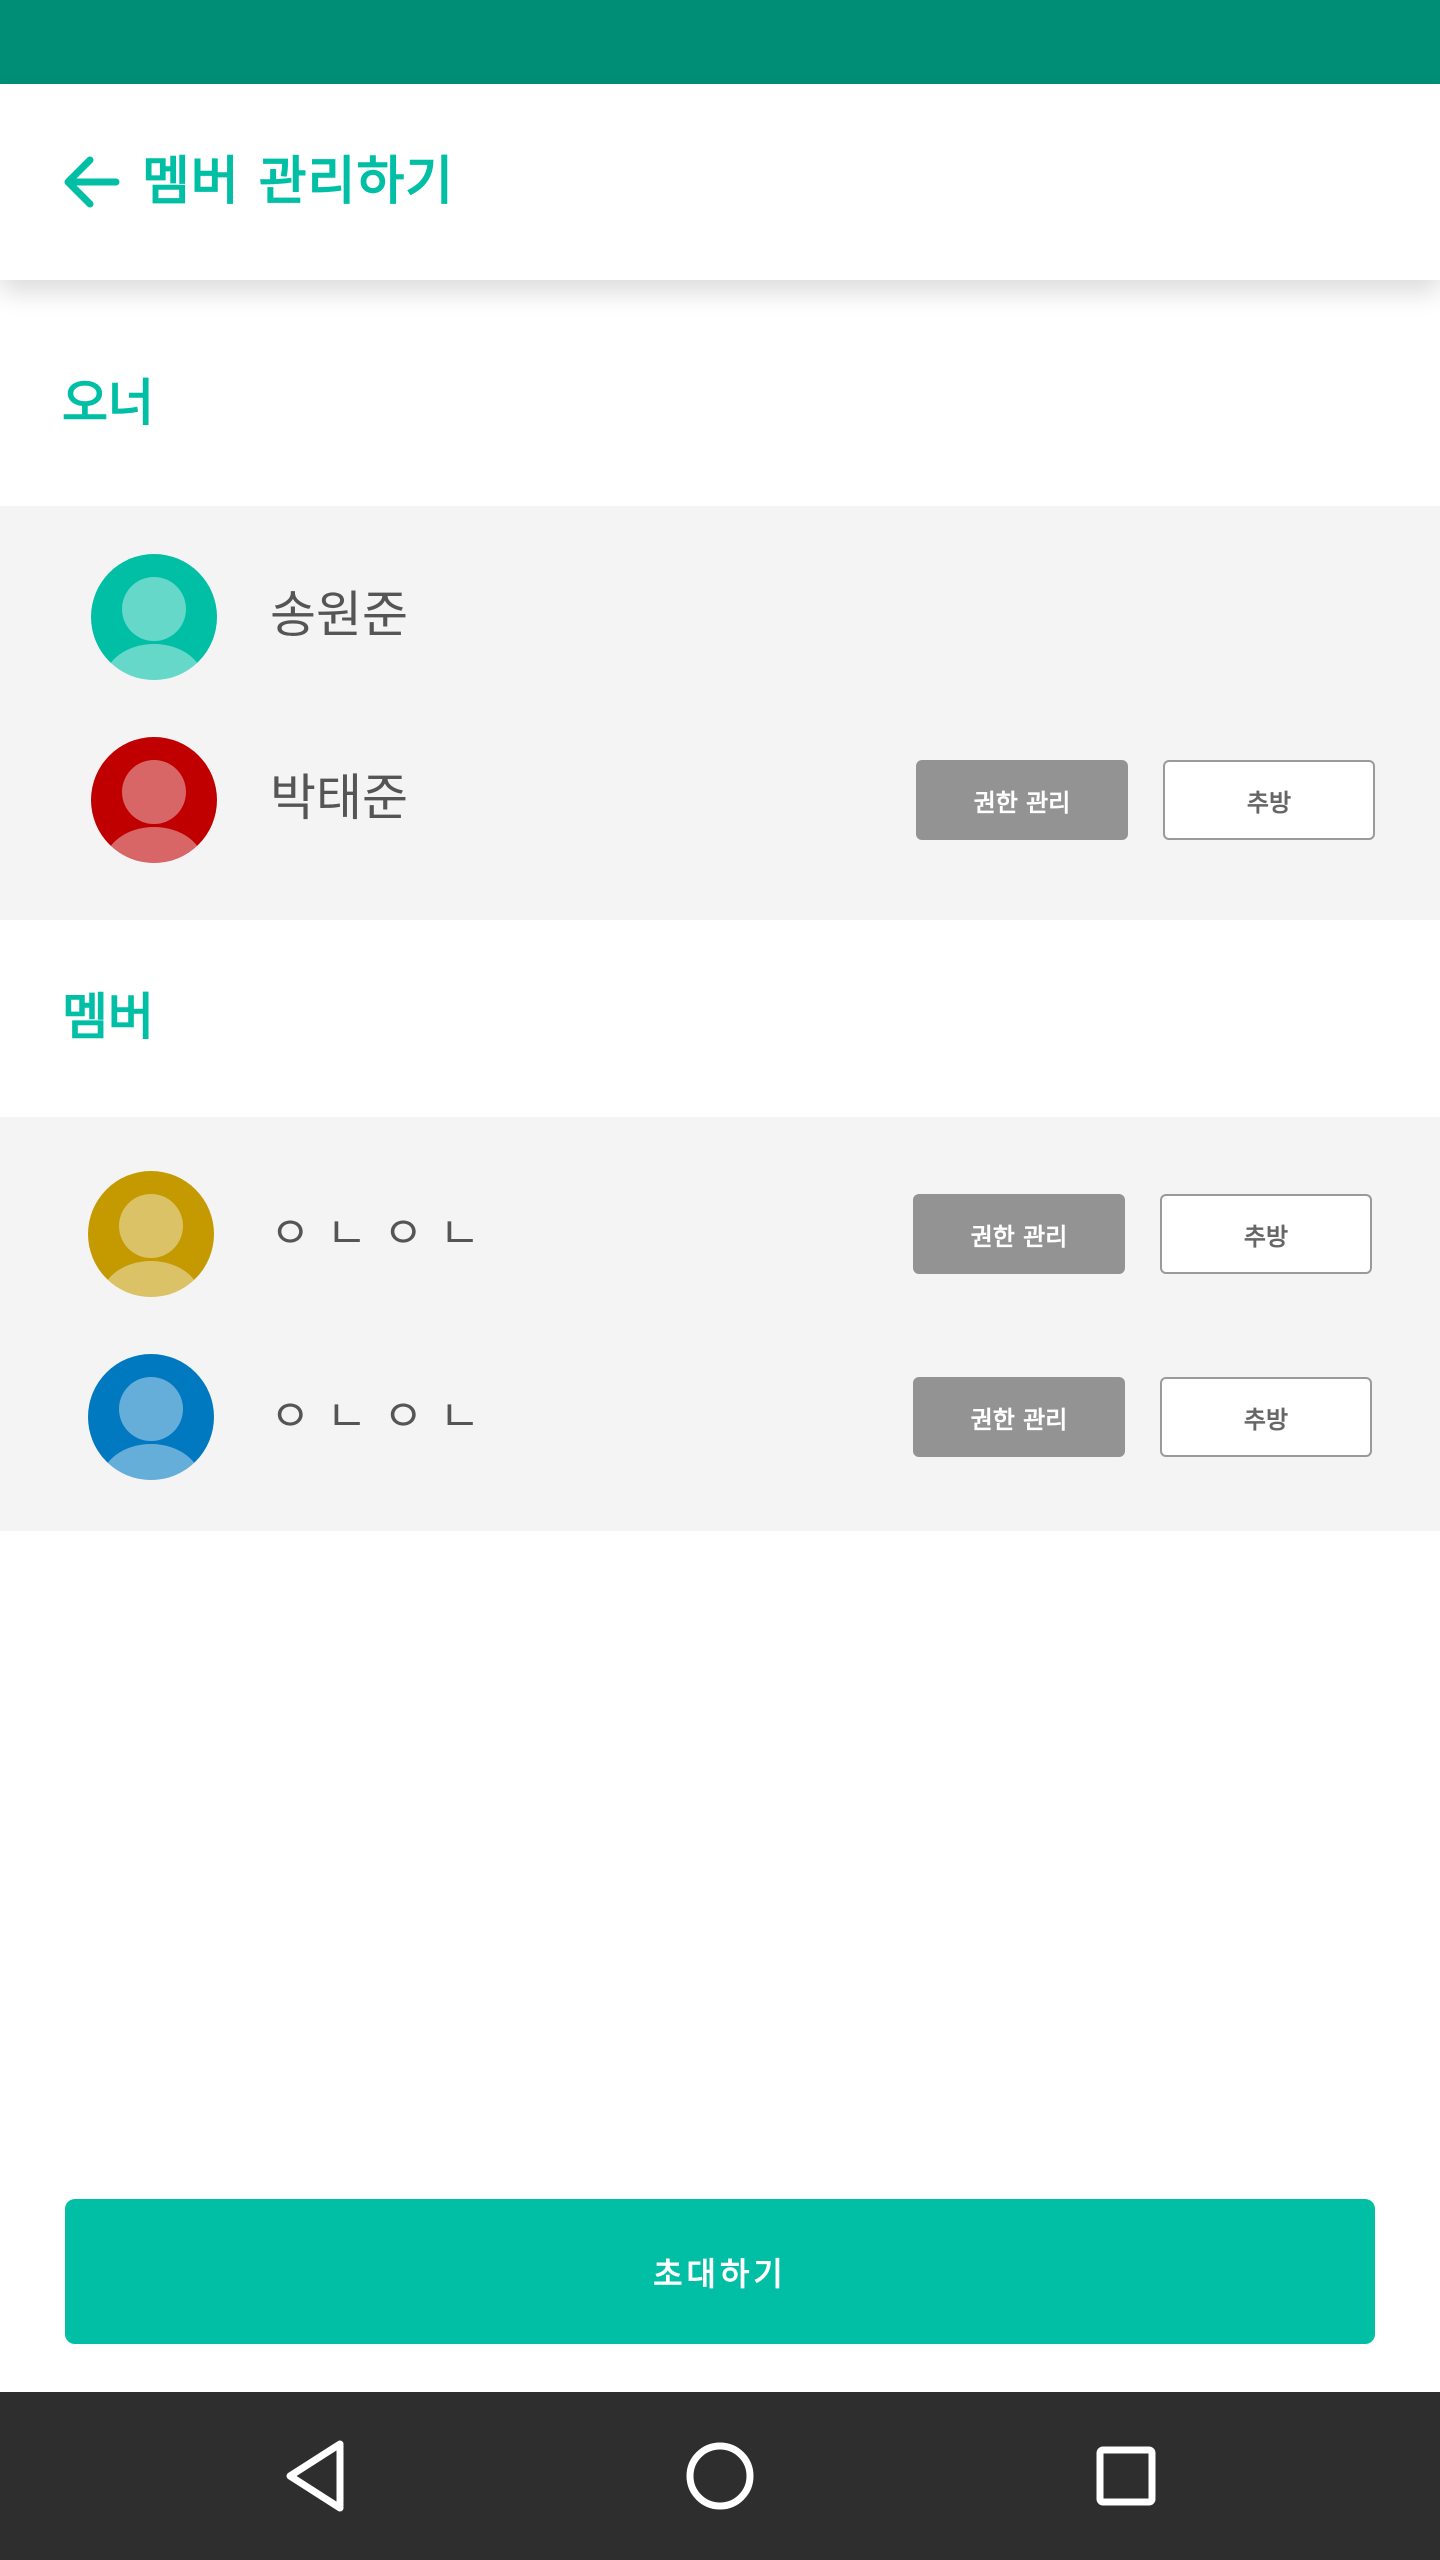  What do you see at coordinates (720, 42) in the screenshot?
I see `status-bar` at bounding box center [720, 42].